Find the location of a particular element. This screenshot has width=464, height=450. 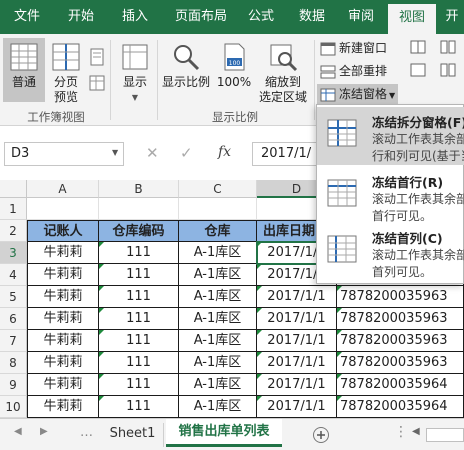

column-header-a: A is located at coordinates (63, 189).